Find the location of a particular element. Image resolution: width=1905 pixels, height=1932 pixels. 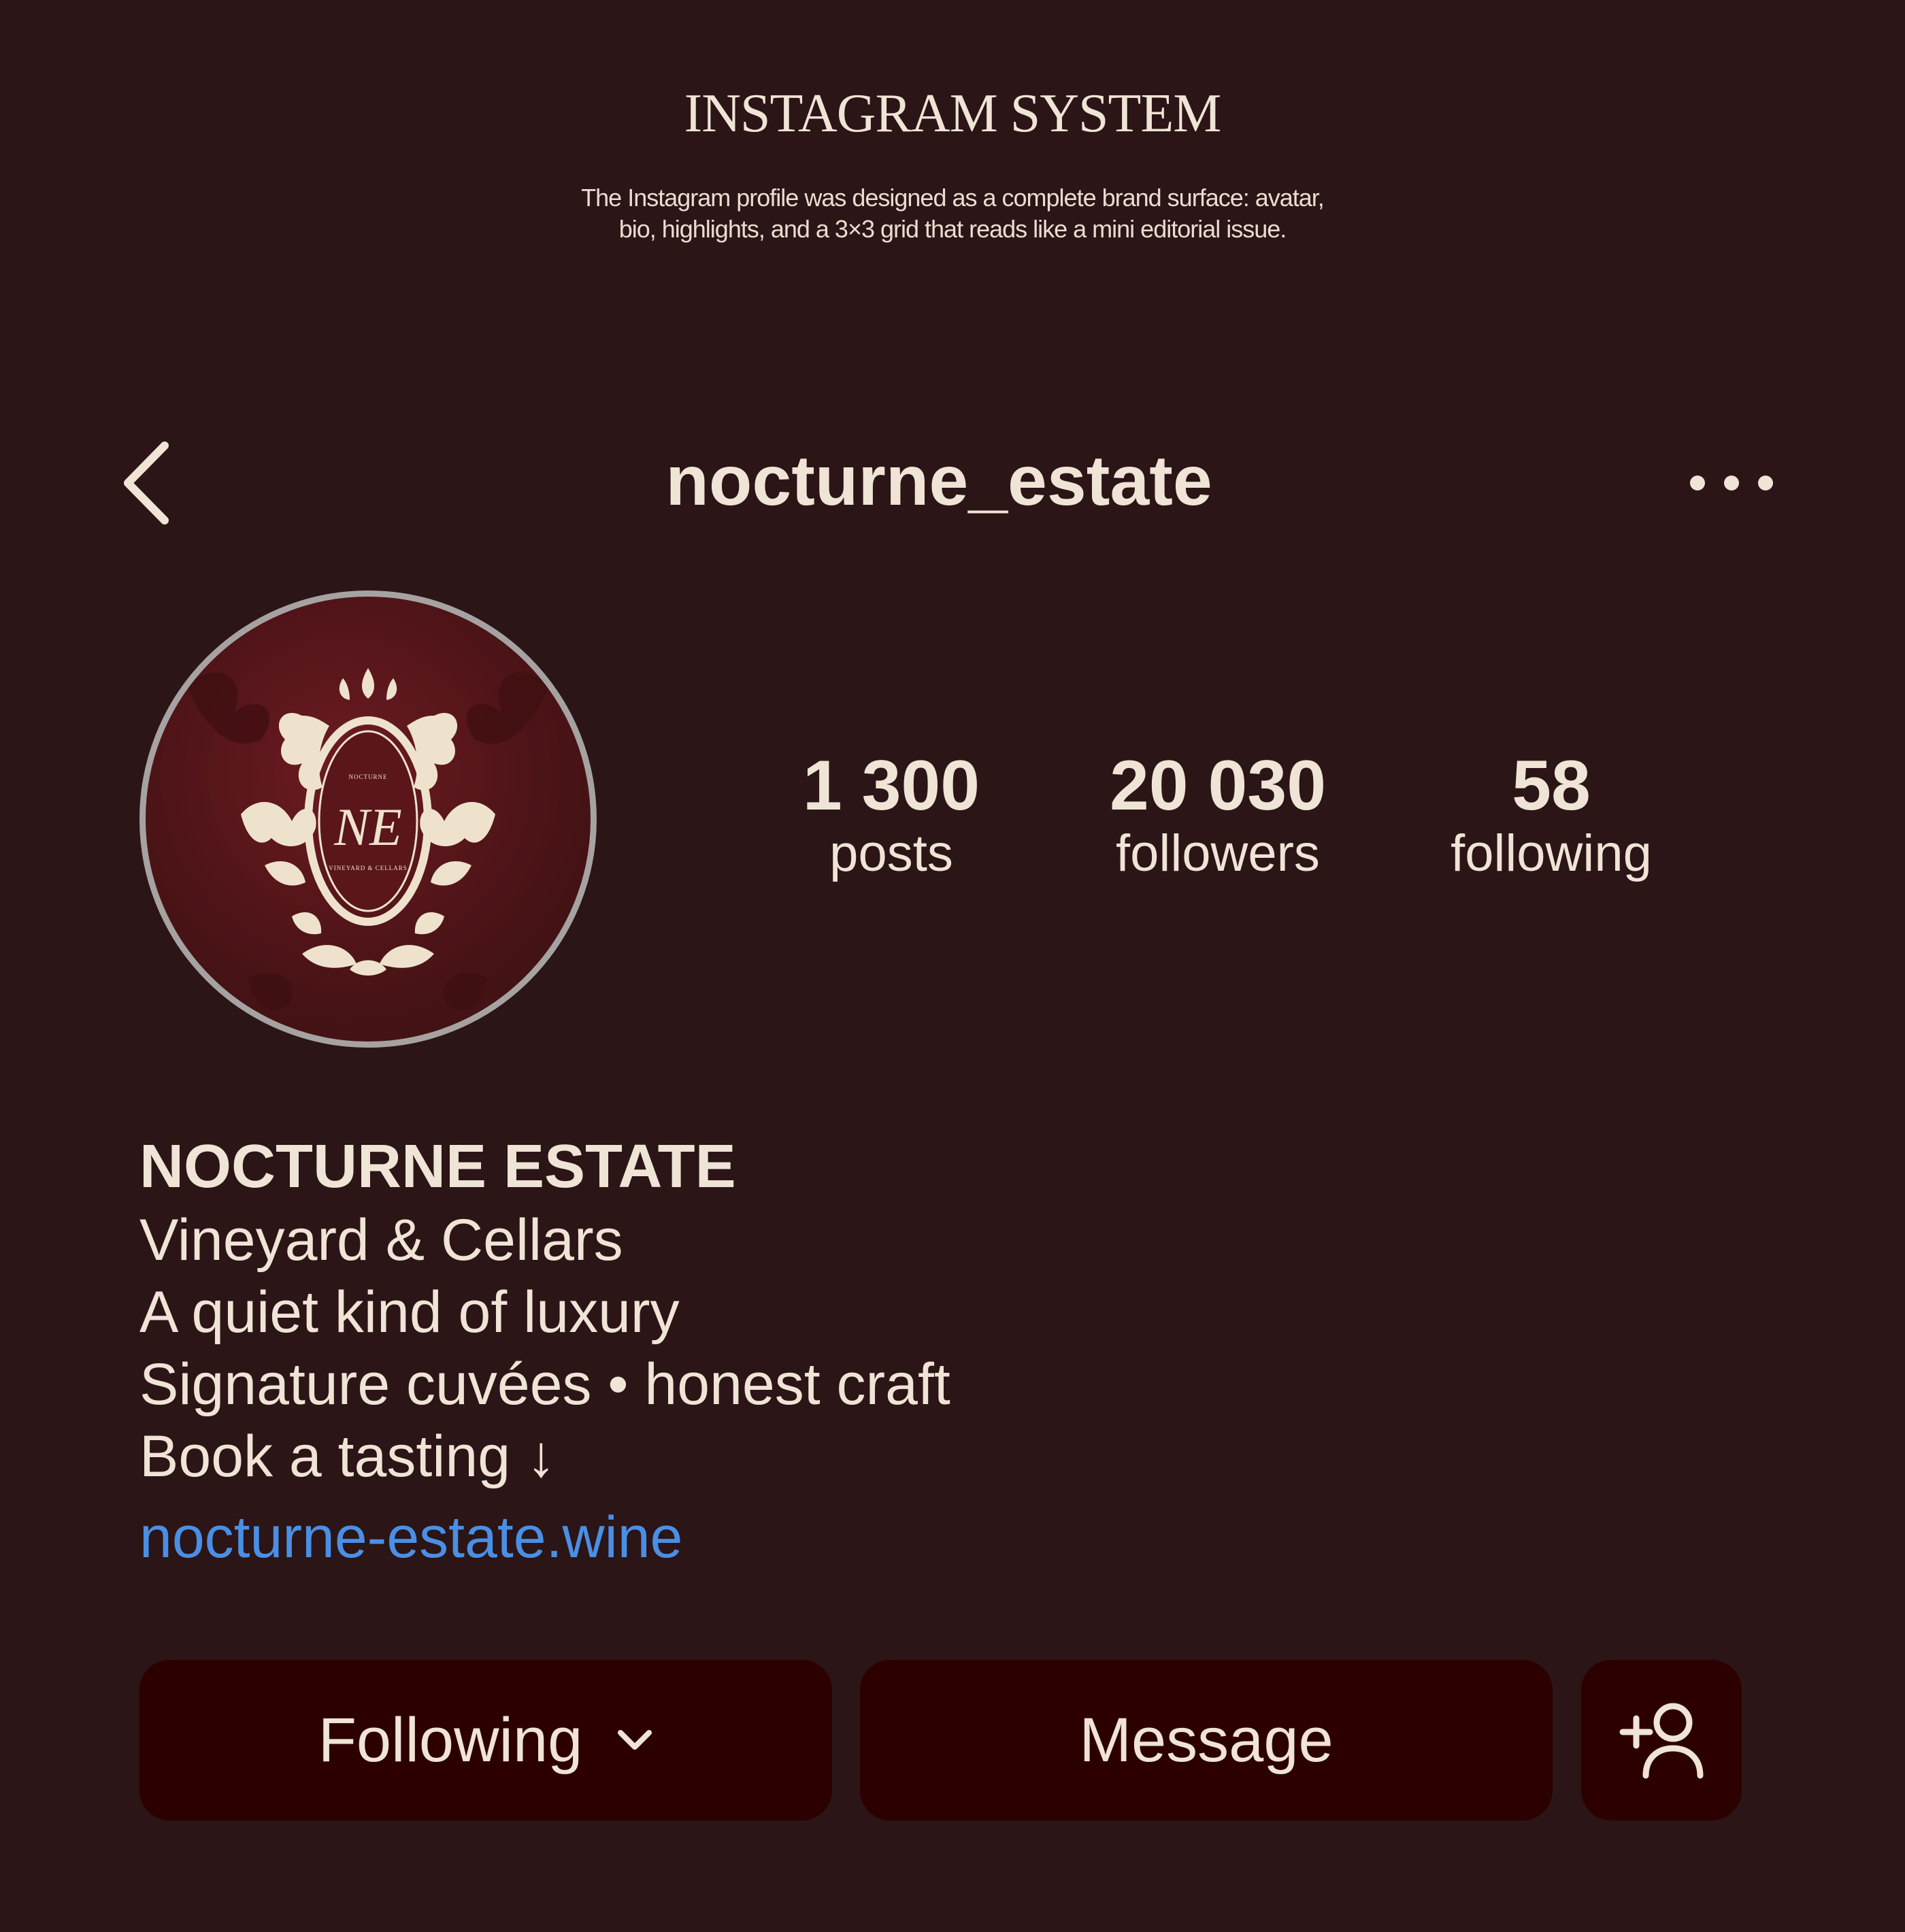

stat-posts: 1 300 posts is located at coordinates (891, 816).